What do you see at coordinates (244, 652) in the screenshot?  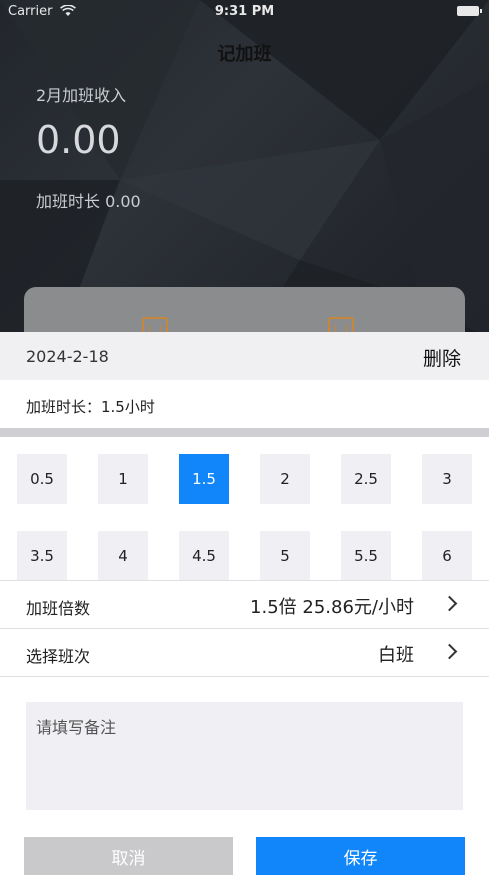 I see `shift-row: 选择班次 白班` at bounding box center [244, 652].